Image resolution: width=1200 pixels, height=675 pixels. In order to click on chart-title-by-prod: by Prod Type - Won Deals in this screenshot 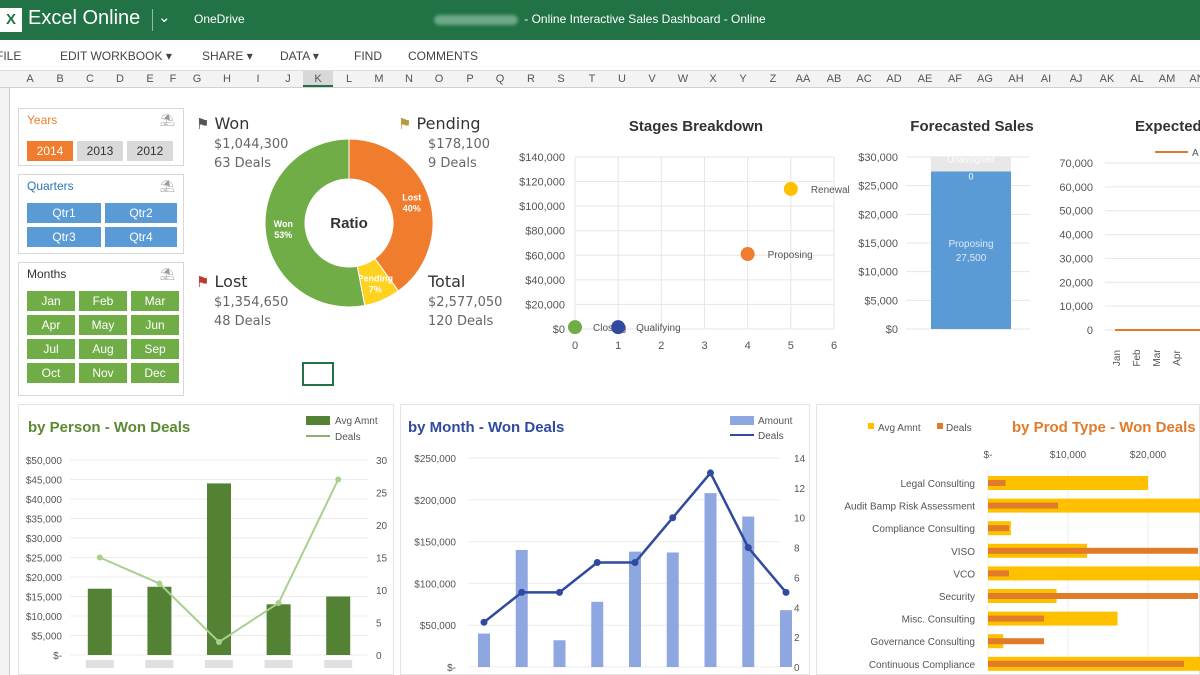, I will do `click(1104, 427)`.